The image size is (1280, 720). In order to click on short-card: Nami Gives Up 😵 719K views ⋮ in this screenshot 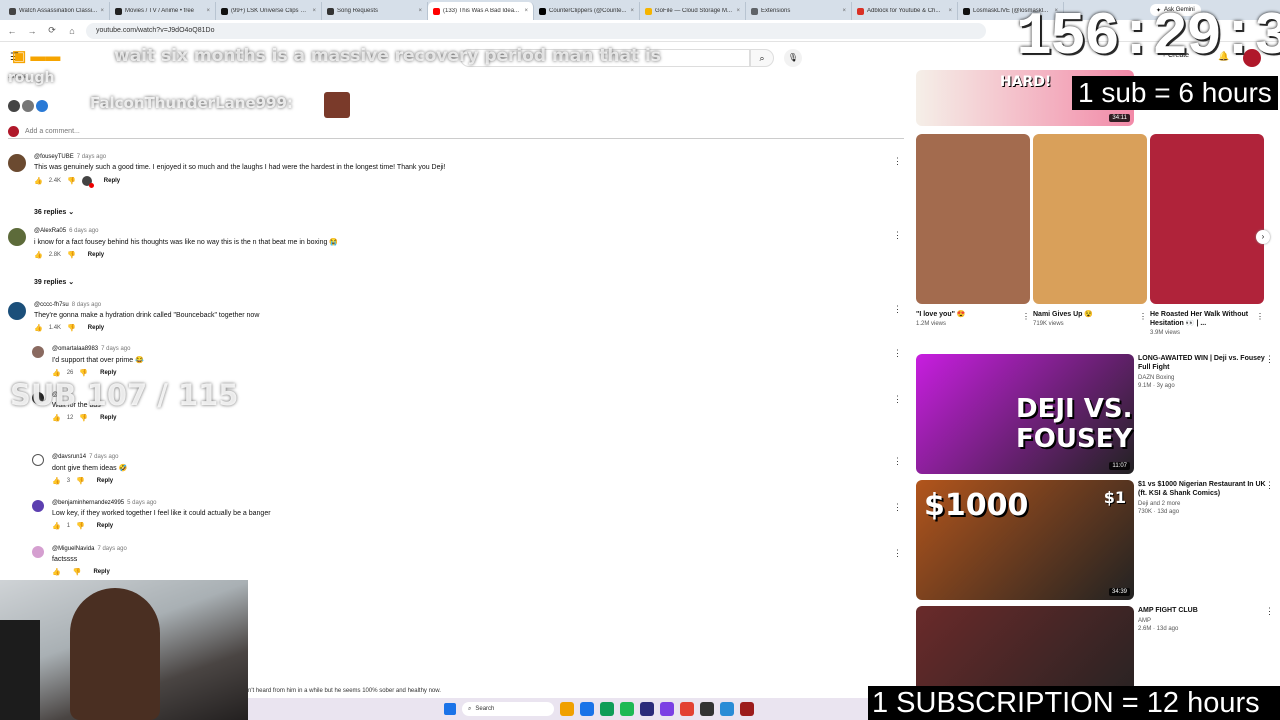, I will do `click(1090, 230)`.